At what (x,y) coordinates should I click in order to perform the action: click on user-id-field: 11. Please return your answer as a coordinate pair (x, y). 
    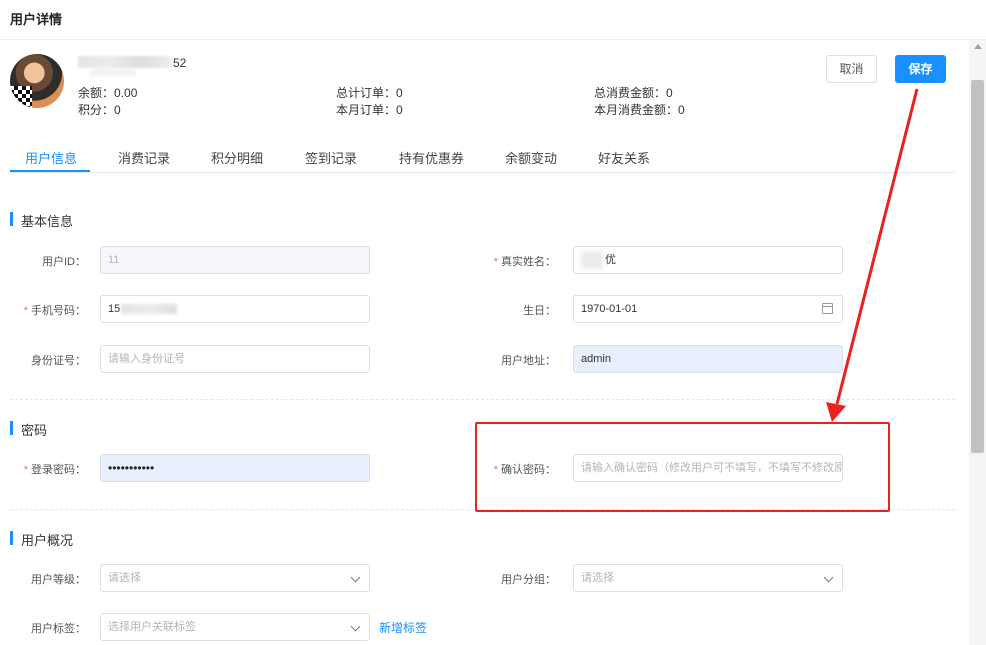
    Looking at the image, I should click on (235, 260).